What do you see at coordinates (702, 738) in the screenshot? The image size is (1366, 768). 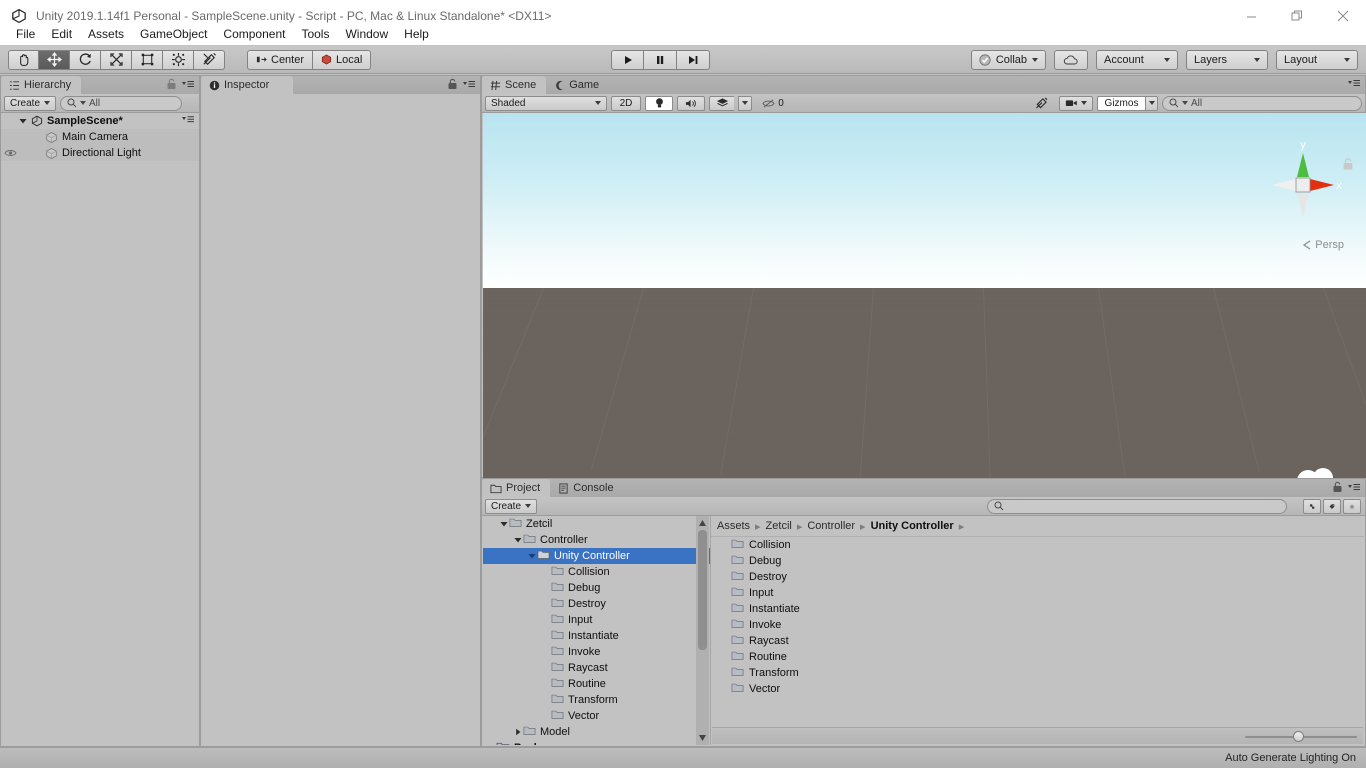 I see `scroll-down-arrow-icon` at bounding box center [702, 738].